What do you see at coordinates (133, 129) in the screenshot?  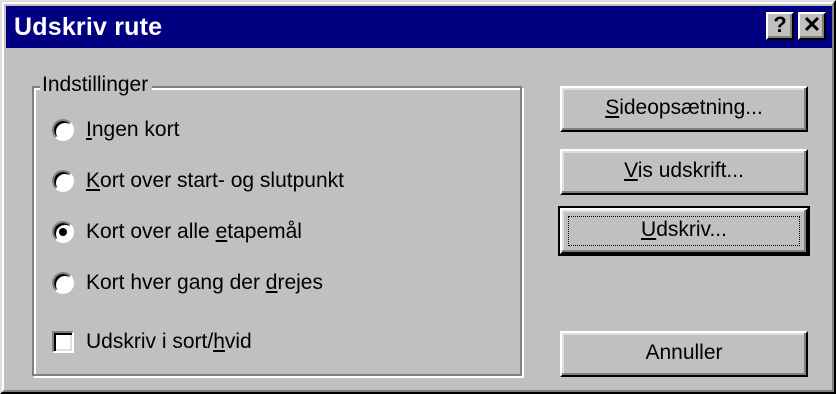 I see `radio-label: Ingen kort` at bounding box center [133, 129].